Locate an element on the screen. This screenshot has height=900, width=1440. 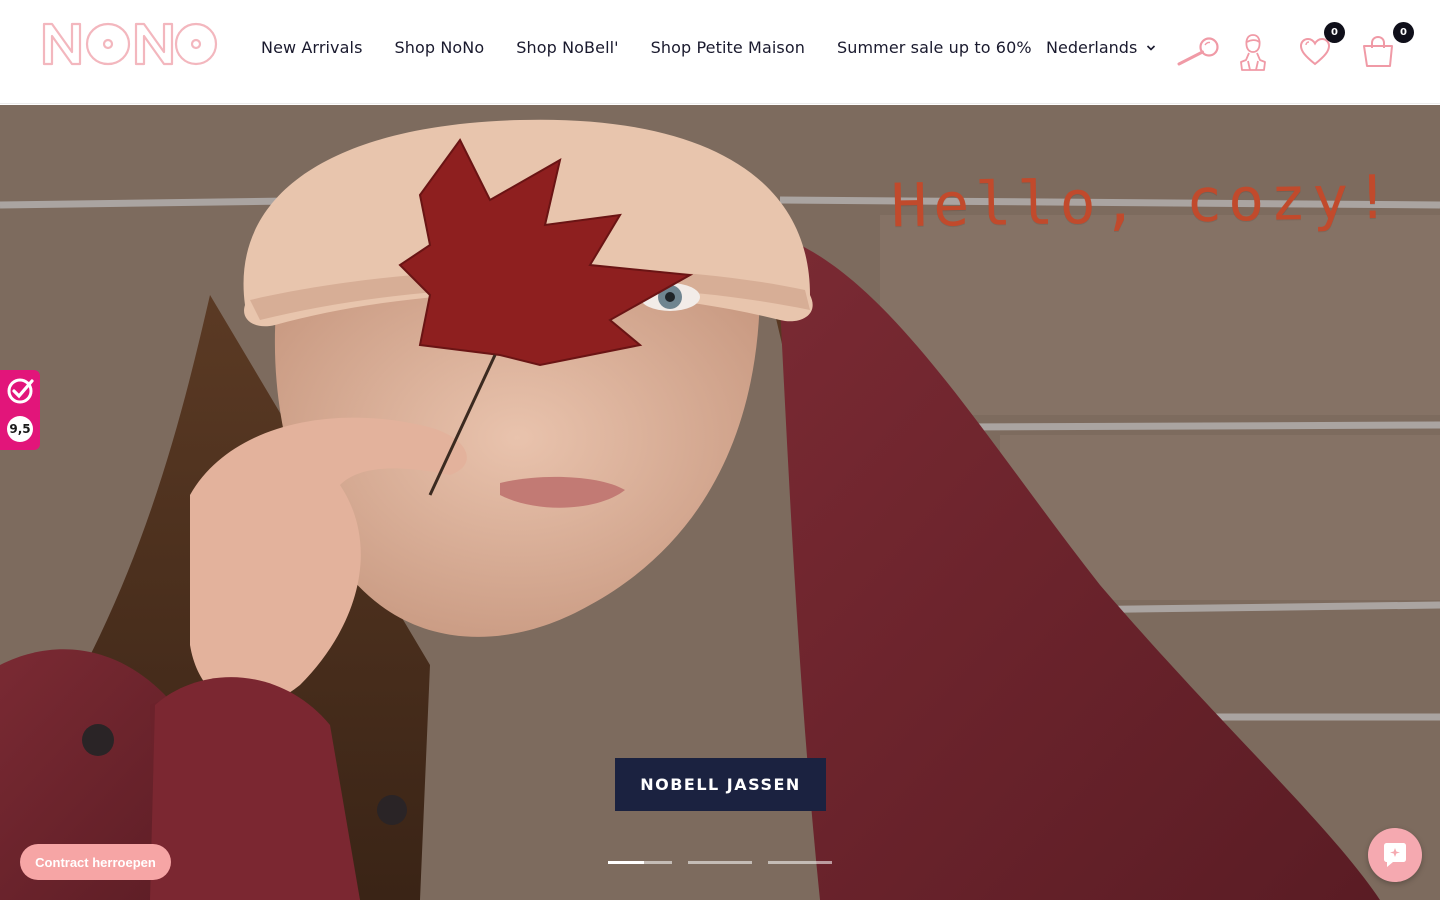
wishlist-count-badge: 0 is located at coordinates (1334, 32).